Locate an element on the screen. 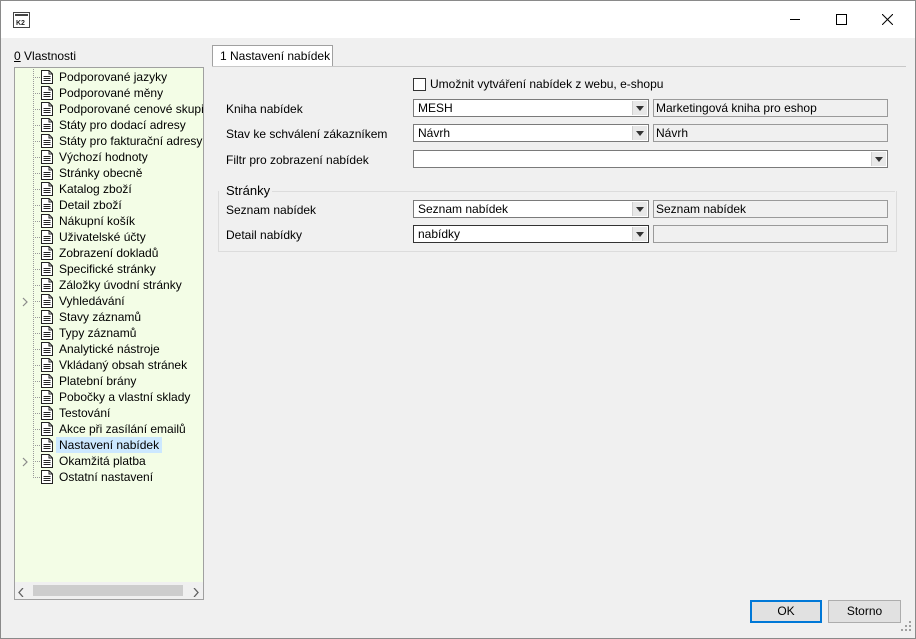 This screenshot has width=916, height=639. ok-button: OK is located at coordinates (786, 611).